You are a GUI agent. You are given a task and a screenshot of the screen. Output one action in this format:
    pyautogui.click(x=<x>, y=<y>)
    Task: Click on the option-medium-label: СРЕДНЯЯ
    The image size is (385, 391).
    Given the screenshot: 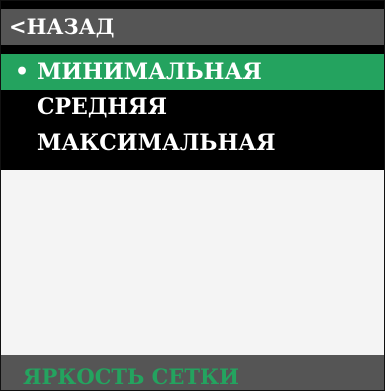 What is the action you would take?
    pyautogui.click(x=102, y=107)
    